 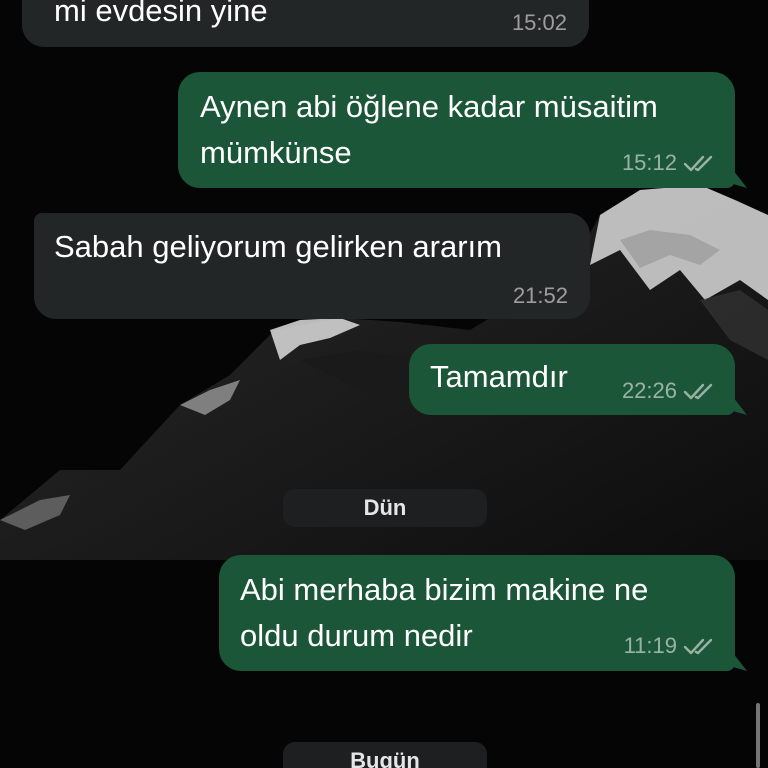 What do you see at coordinates (278, 246) in the screenshot?
I see `message-text: Sabah geliyorum gelirken ararım` at bounding box center [278, 246].